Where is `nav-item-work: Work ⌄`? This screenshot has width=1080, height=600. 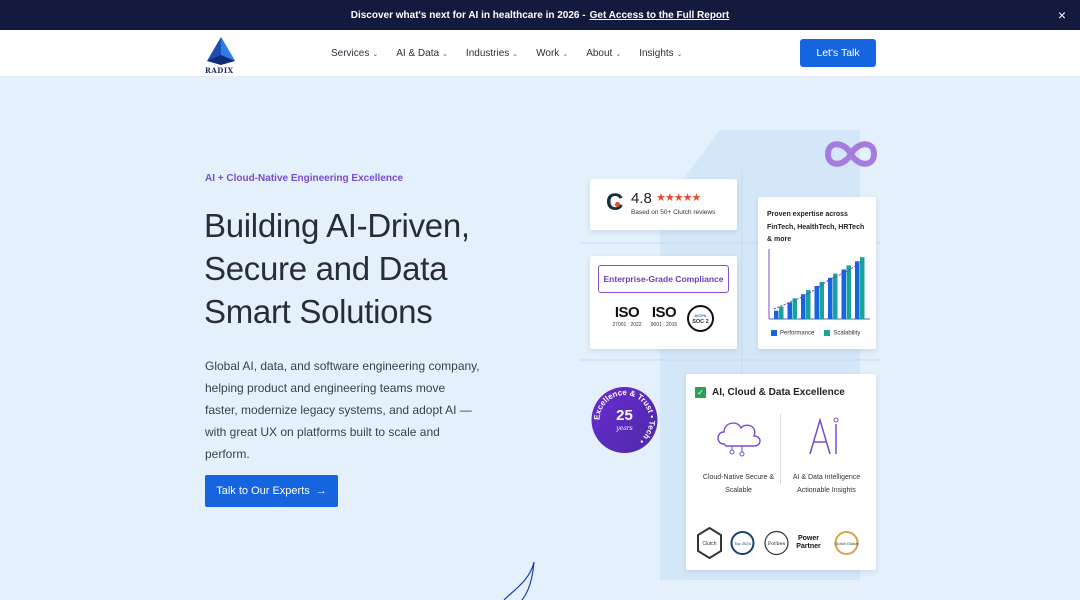
nav-item-work: Work ⌄ is located at coordinates (552, 53).